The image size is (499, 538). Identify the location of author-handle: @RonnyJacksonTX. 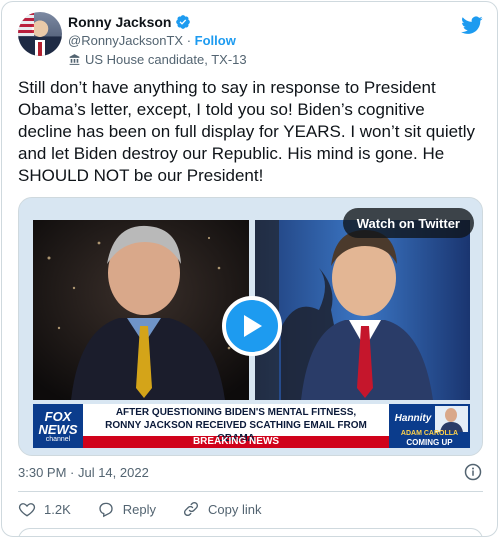
(125, 40).